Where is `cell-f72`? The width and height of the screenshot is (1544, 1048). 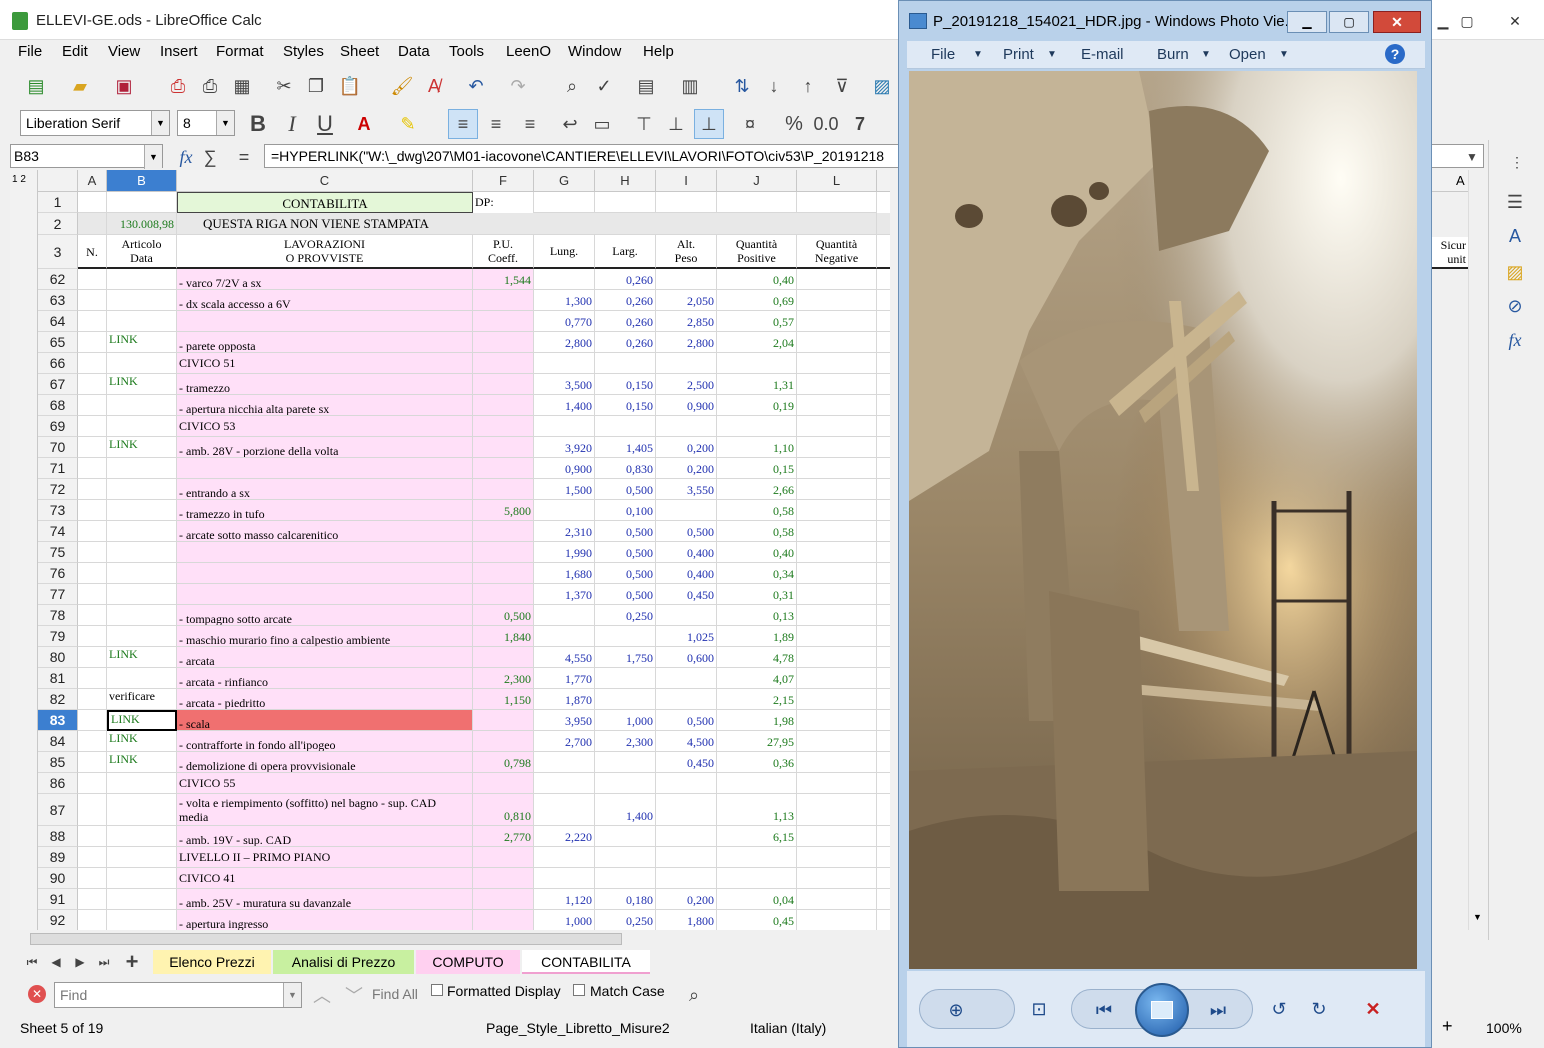 cell-f72 is located at coordinates (503, 489).